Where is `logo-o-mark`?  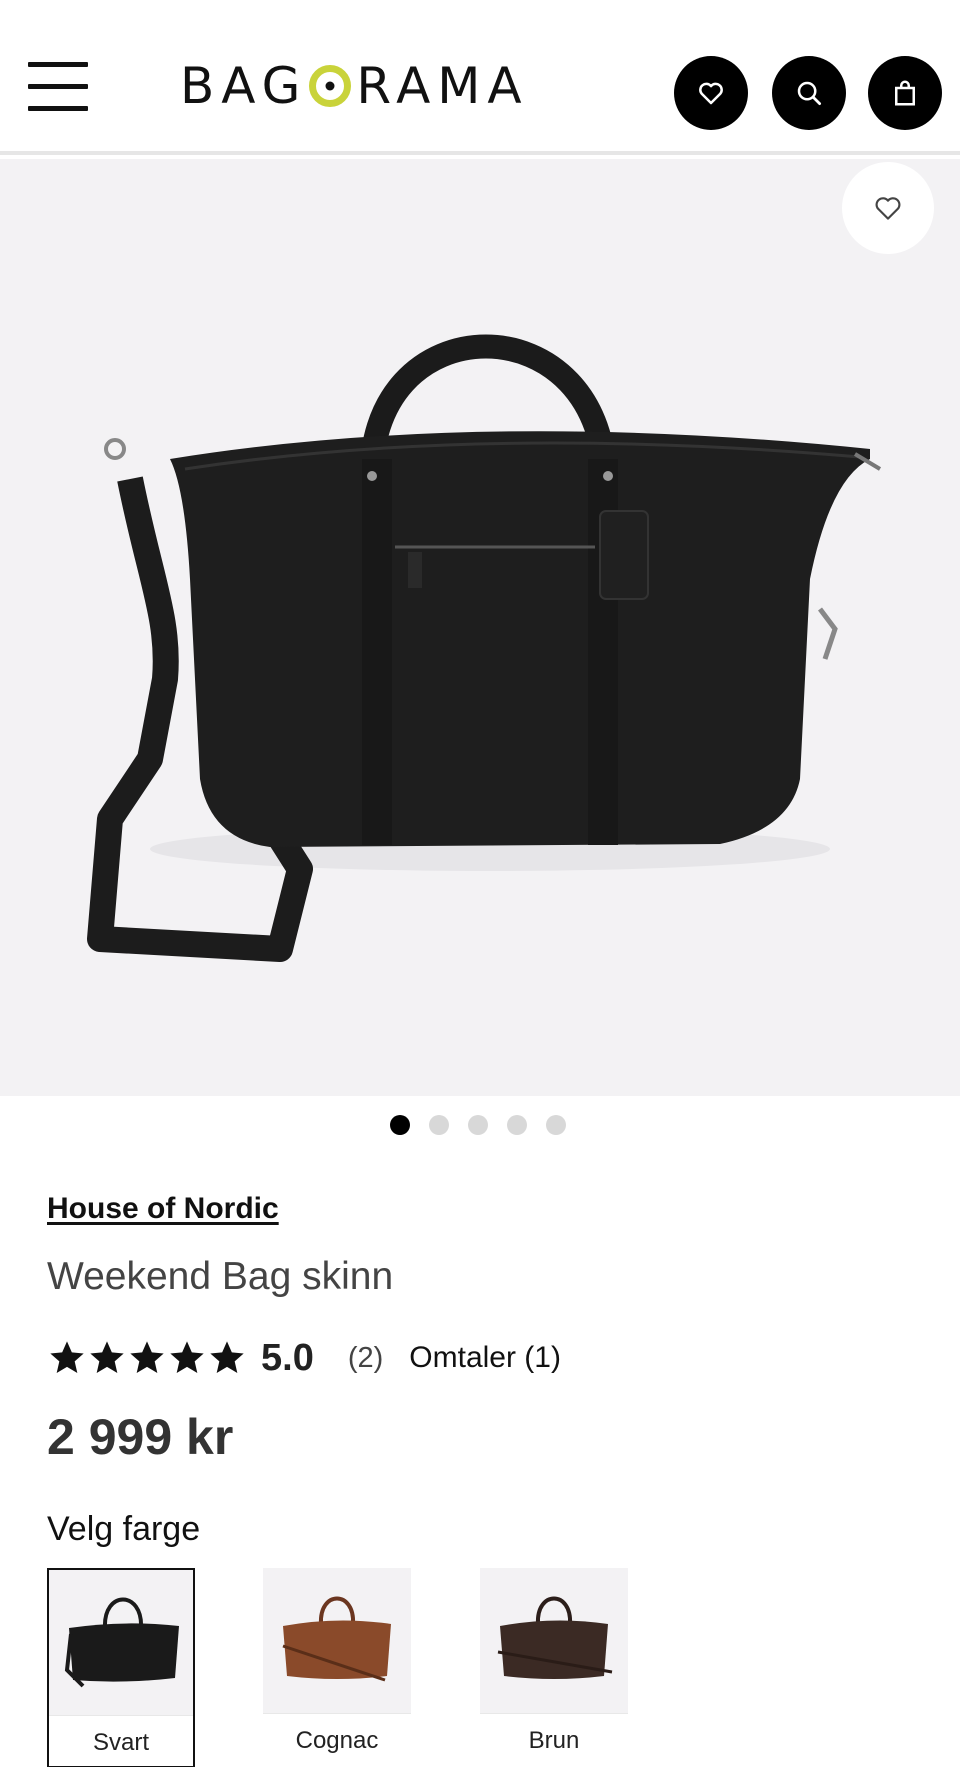
logo-o-mark is located at coordinates (330, 86).